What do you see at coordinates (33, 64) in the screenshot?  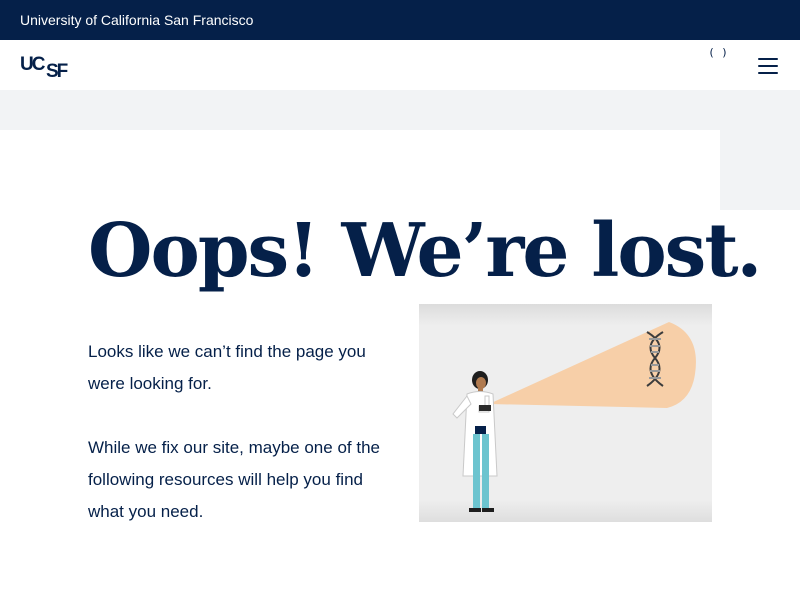 I see `svg-text: UC` at bounding box center [33, 64].